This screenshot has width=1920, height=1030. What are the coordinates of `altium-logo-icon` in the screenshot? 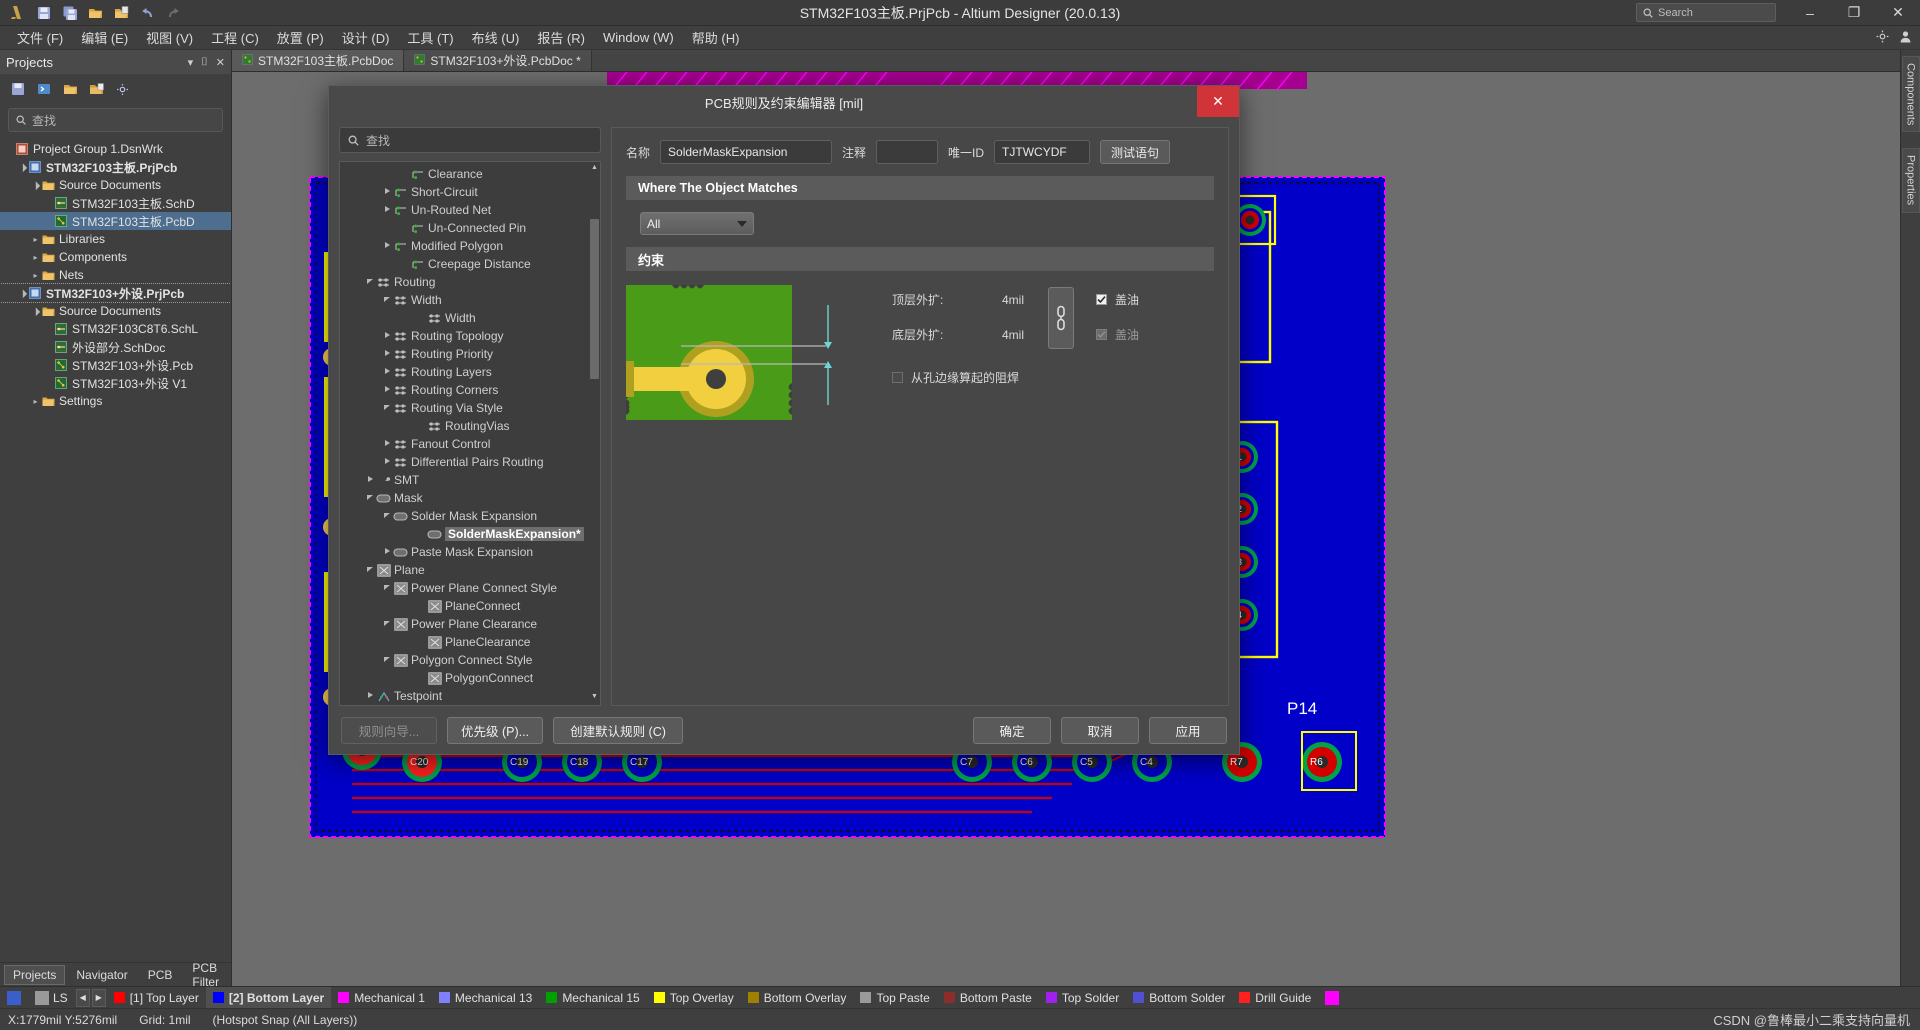 It's located at (17, 12).